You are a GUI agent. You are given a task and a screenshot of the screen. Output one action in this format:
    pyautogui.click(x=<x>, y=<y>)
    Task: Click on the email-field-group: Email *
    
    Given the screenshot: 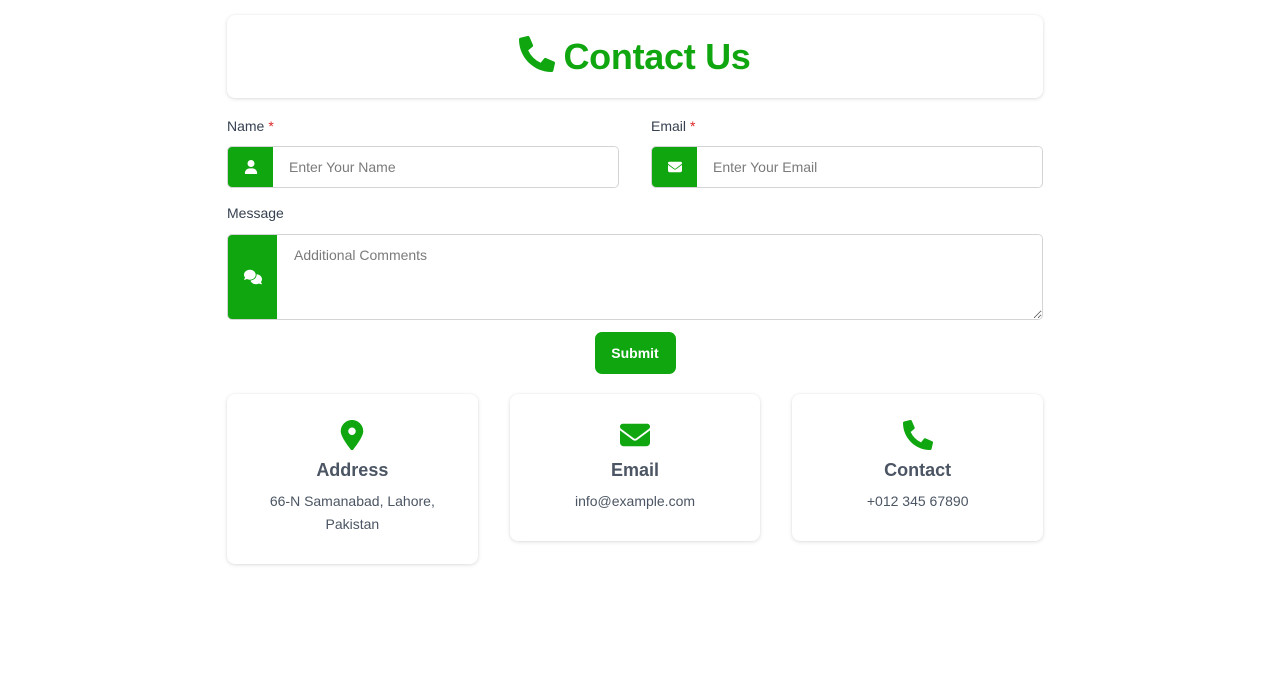 What is the action you would take?
    pyautogui.click(x=847, y=152)
    